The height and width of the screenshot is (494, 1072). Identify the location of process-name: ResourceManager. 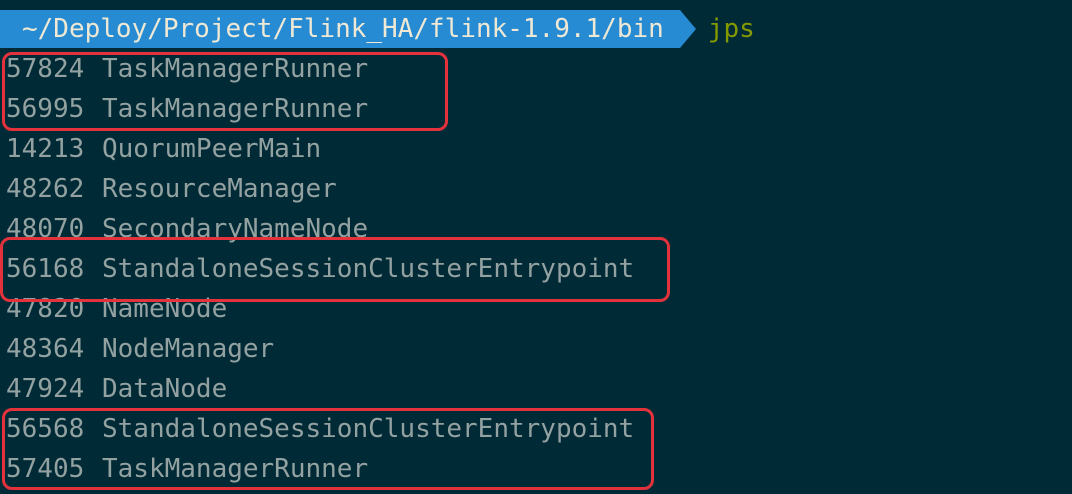
(219, 189).